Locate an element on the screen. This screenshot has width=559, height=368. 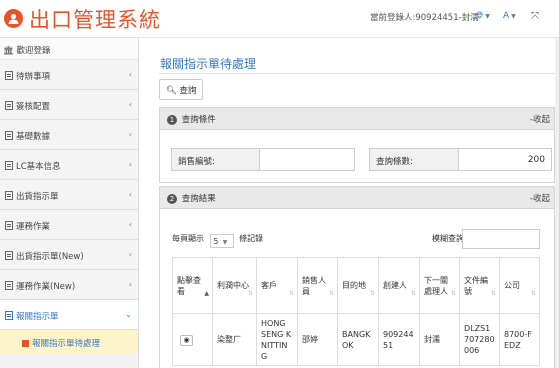
sales-cell: 邵婷 is located at coordinates (317, 339).